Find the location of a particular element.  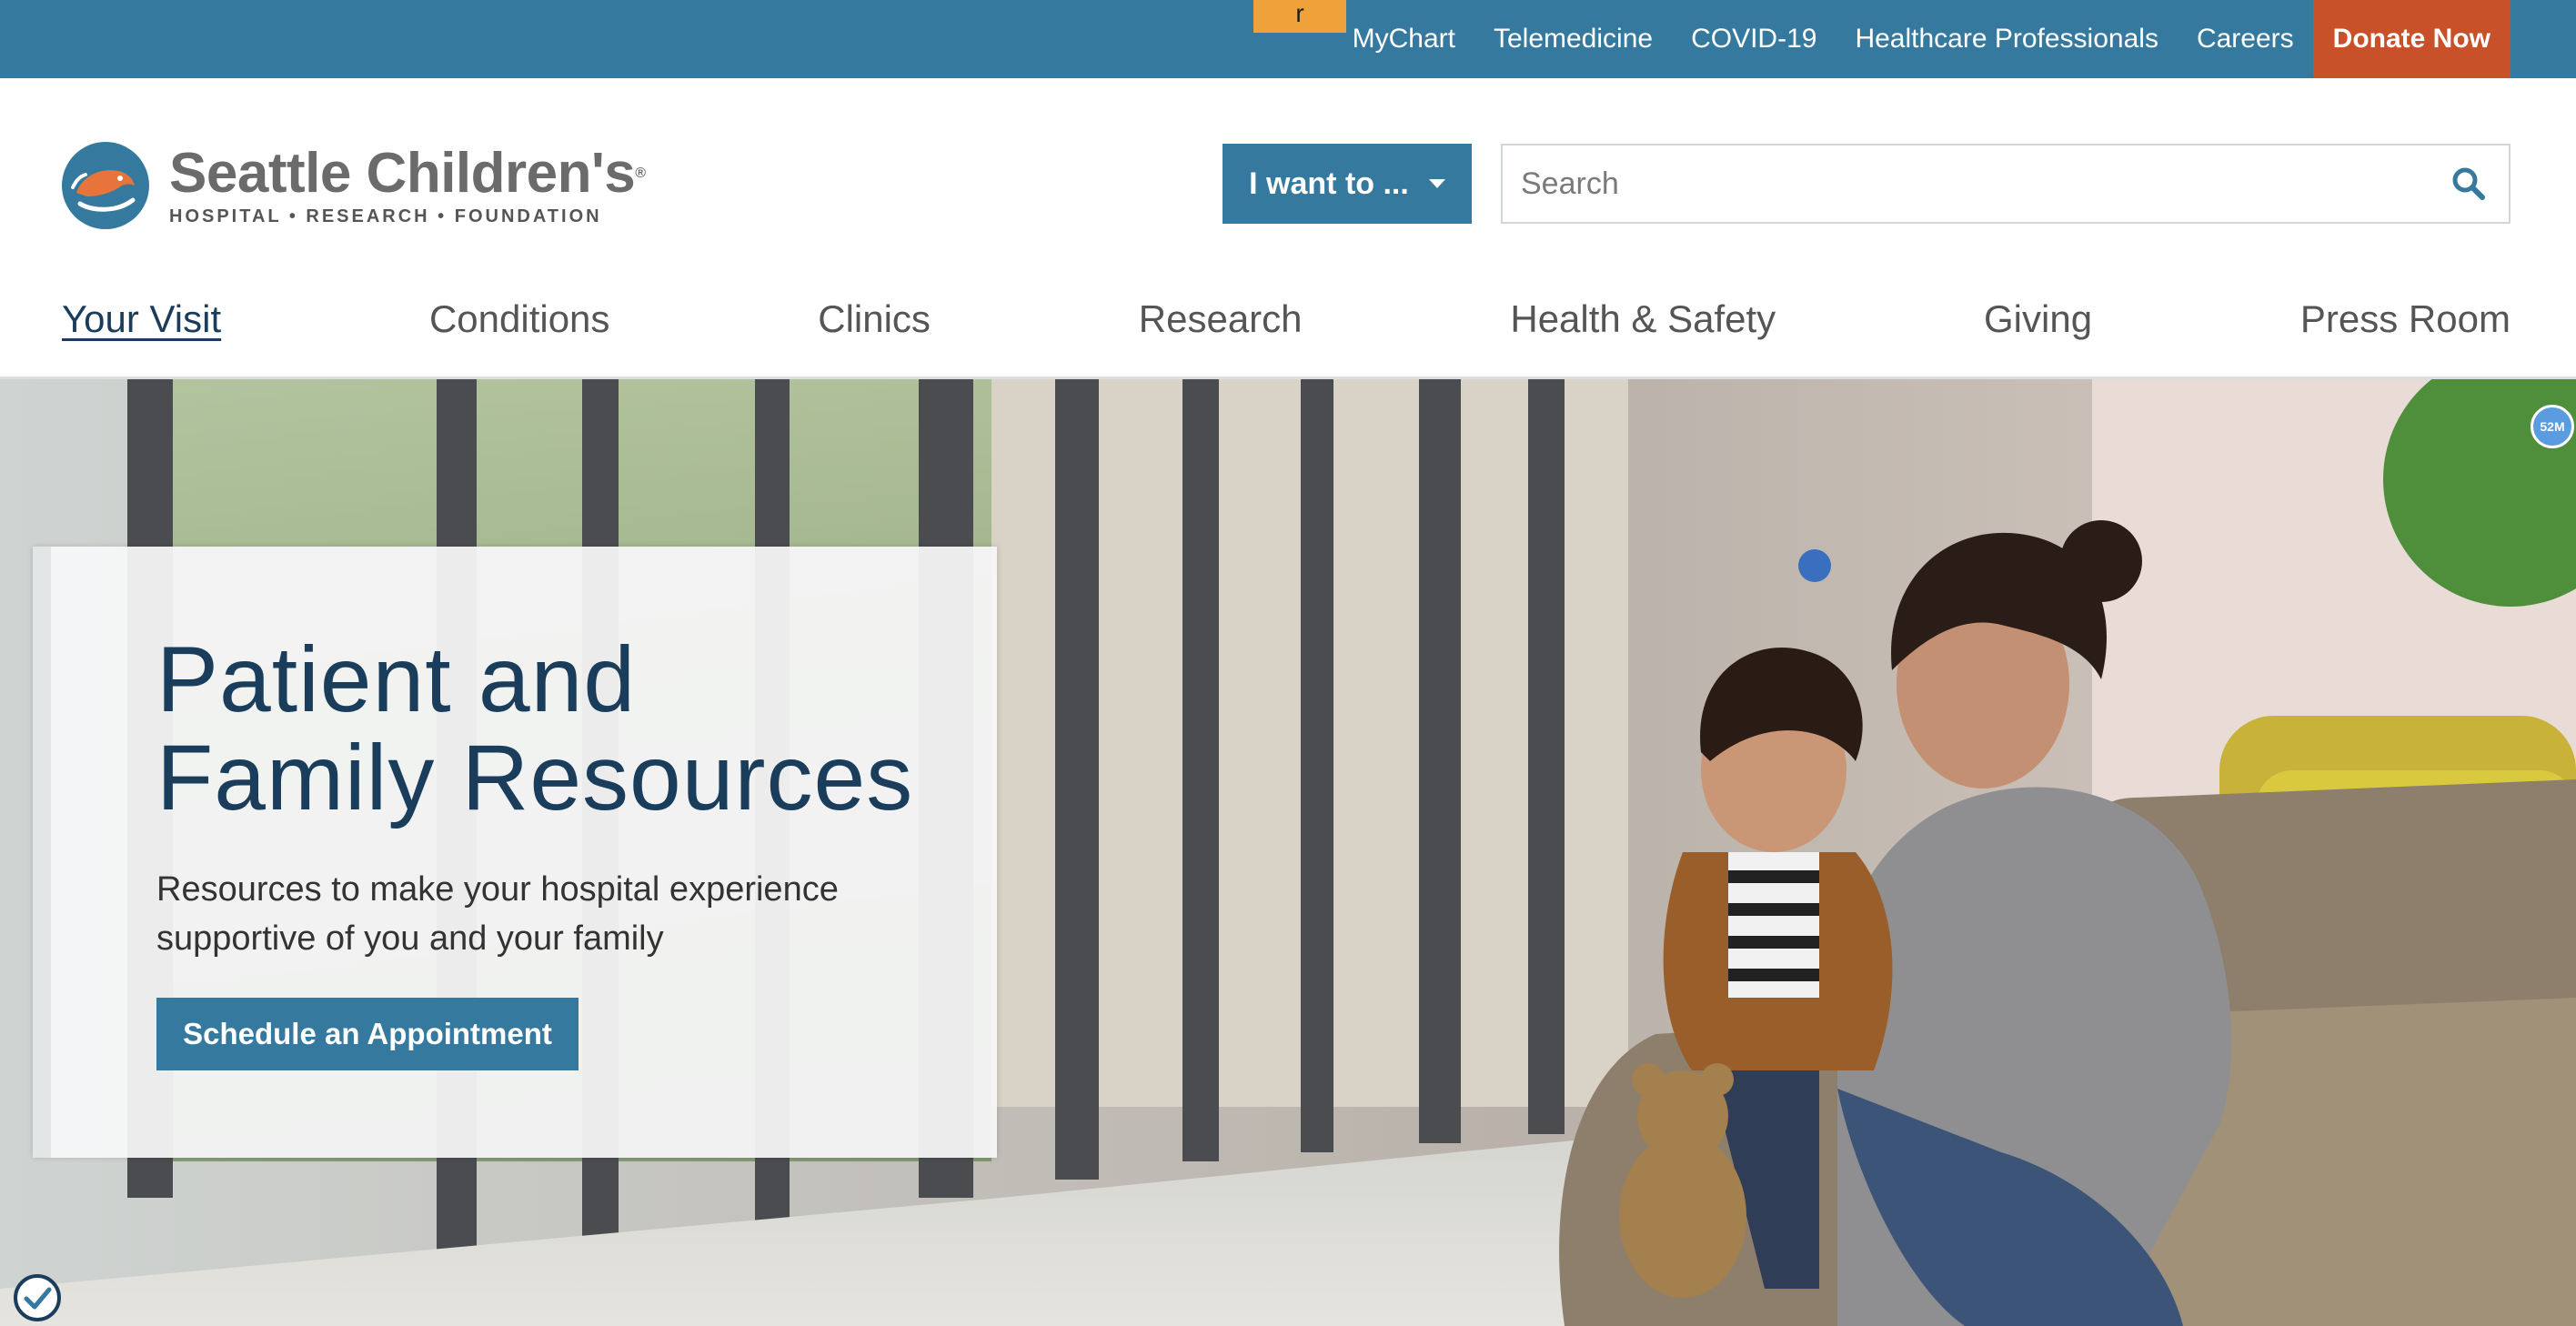

utility-link-healthcare-professionals: Healthcare Professionals is located at coordinates (2007, 39).